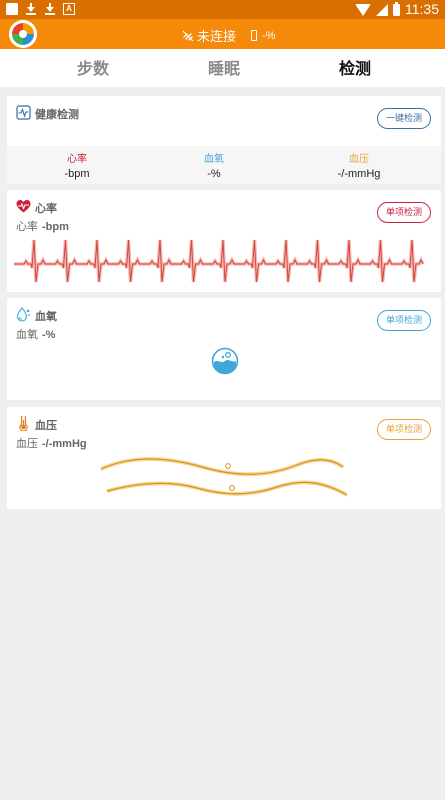  I want to click on blood-pressure-waves, so click(223, 477).